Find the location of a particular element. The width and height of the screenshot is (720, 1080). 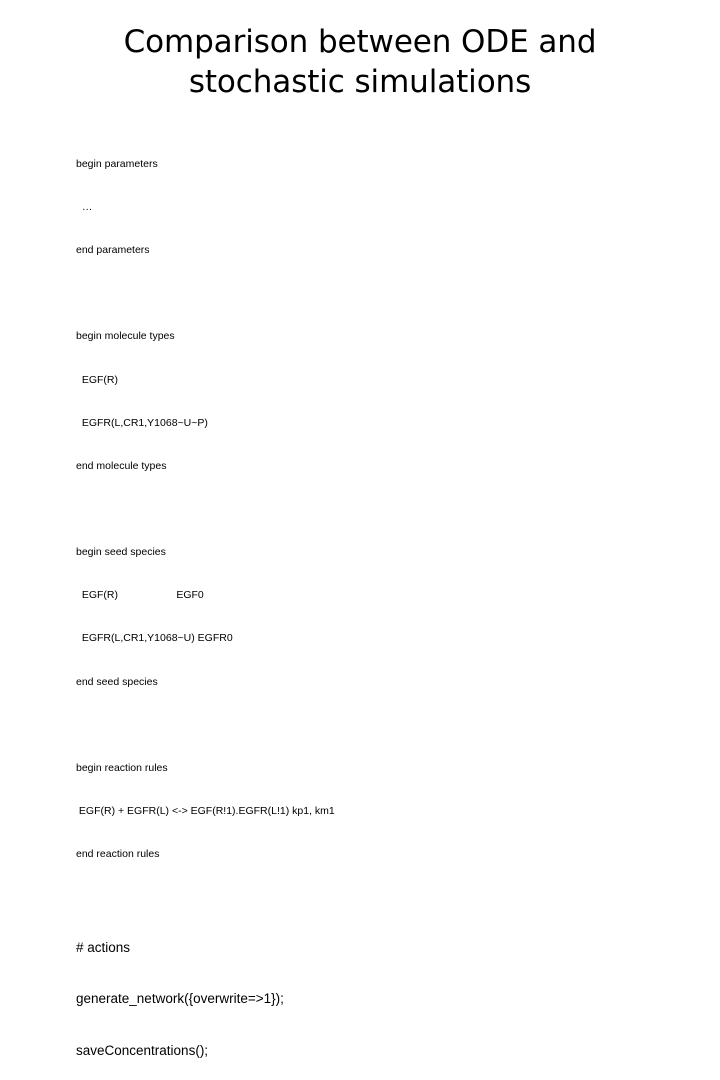

code-line: end reaction rules is located at coordinates (118, 854).